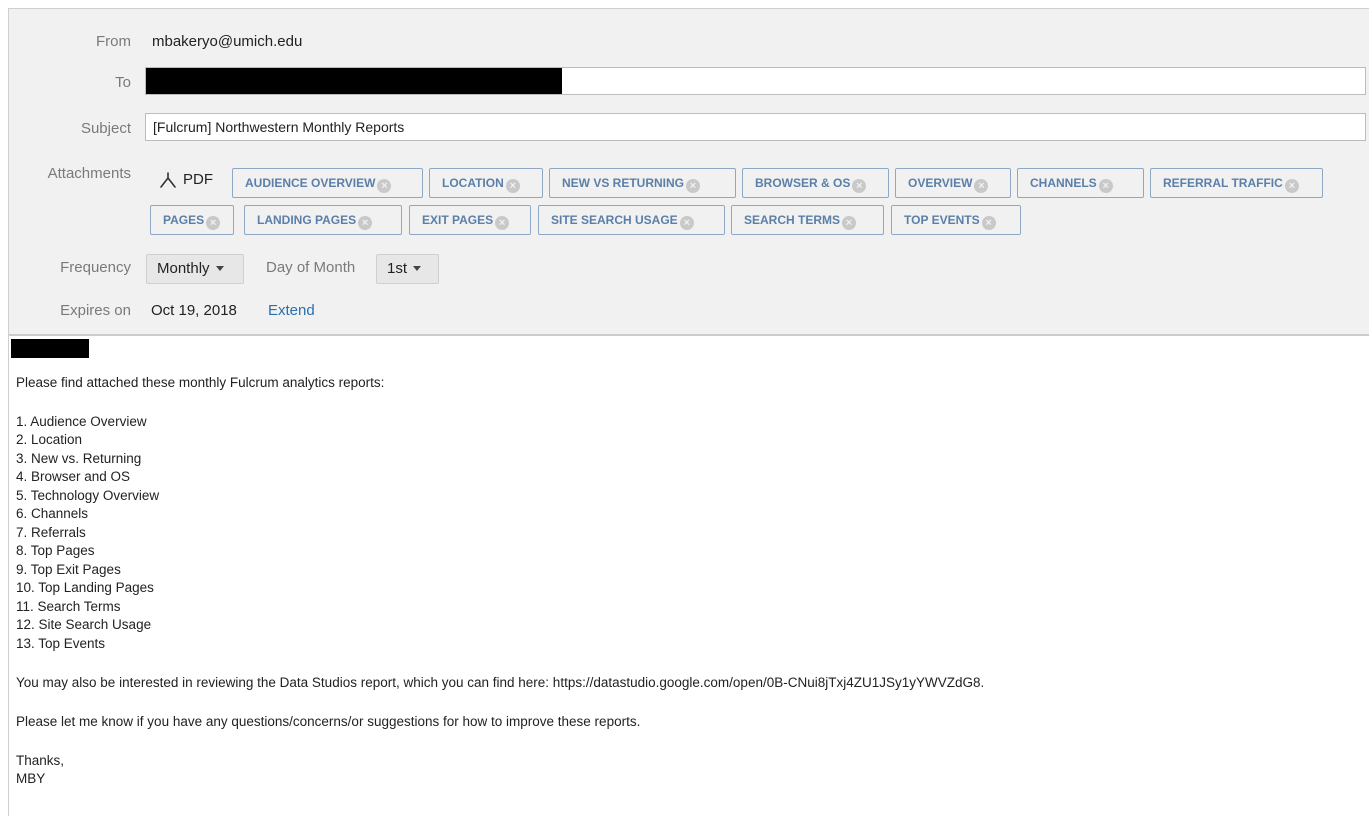  I want to click on day-of-month-select: 1st, so click(407, 269).